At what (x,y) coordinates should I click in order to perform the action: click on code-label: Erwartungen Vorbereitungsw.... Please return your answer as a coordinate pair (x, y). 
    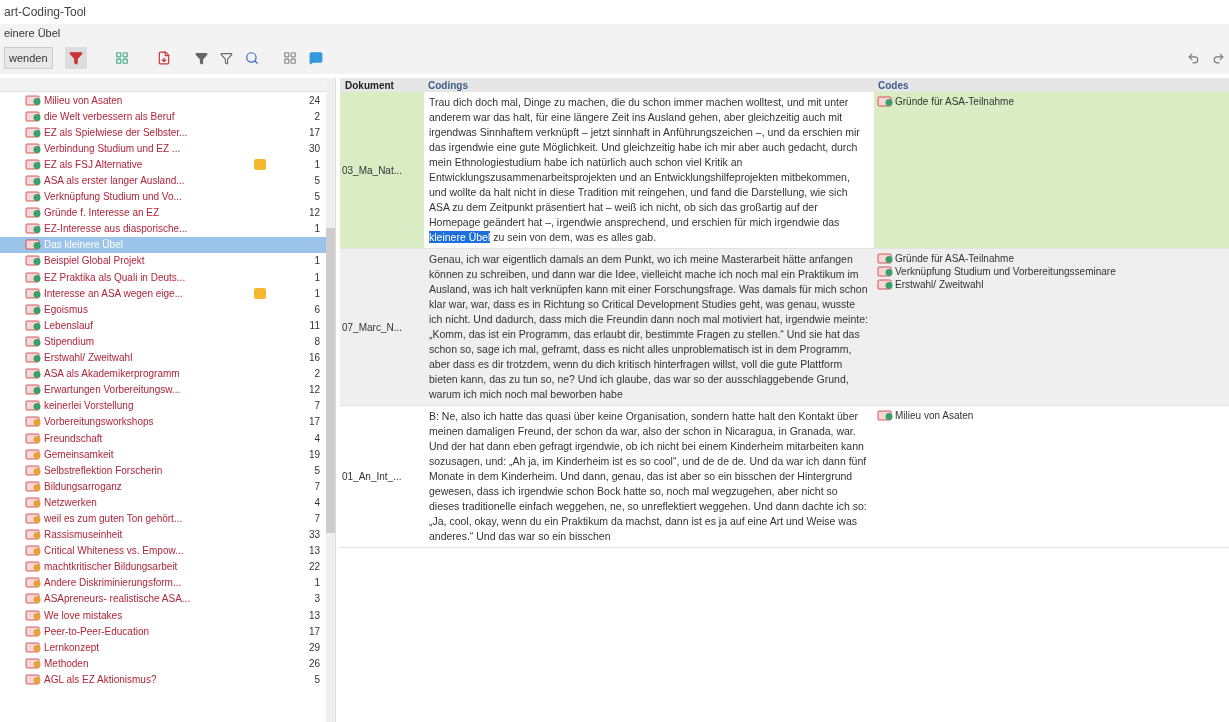
    Looking at the image, I should click on (113, 390).